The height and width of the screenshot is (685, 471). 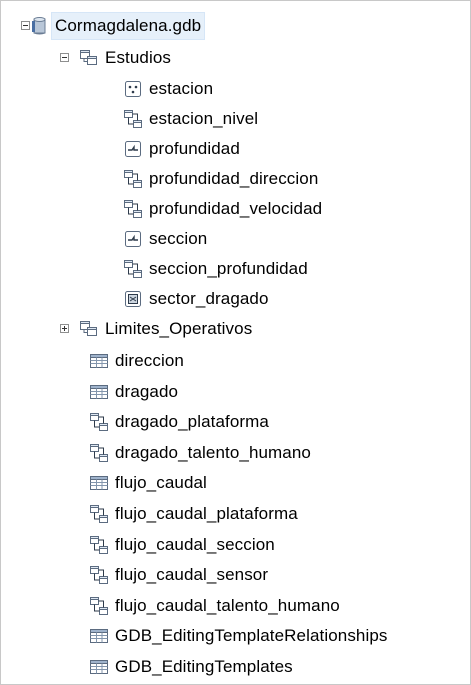 I want to click on tree-node: profundidad, so click(x=181, y=149).